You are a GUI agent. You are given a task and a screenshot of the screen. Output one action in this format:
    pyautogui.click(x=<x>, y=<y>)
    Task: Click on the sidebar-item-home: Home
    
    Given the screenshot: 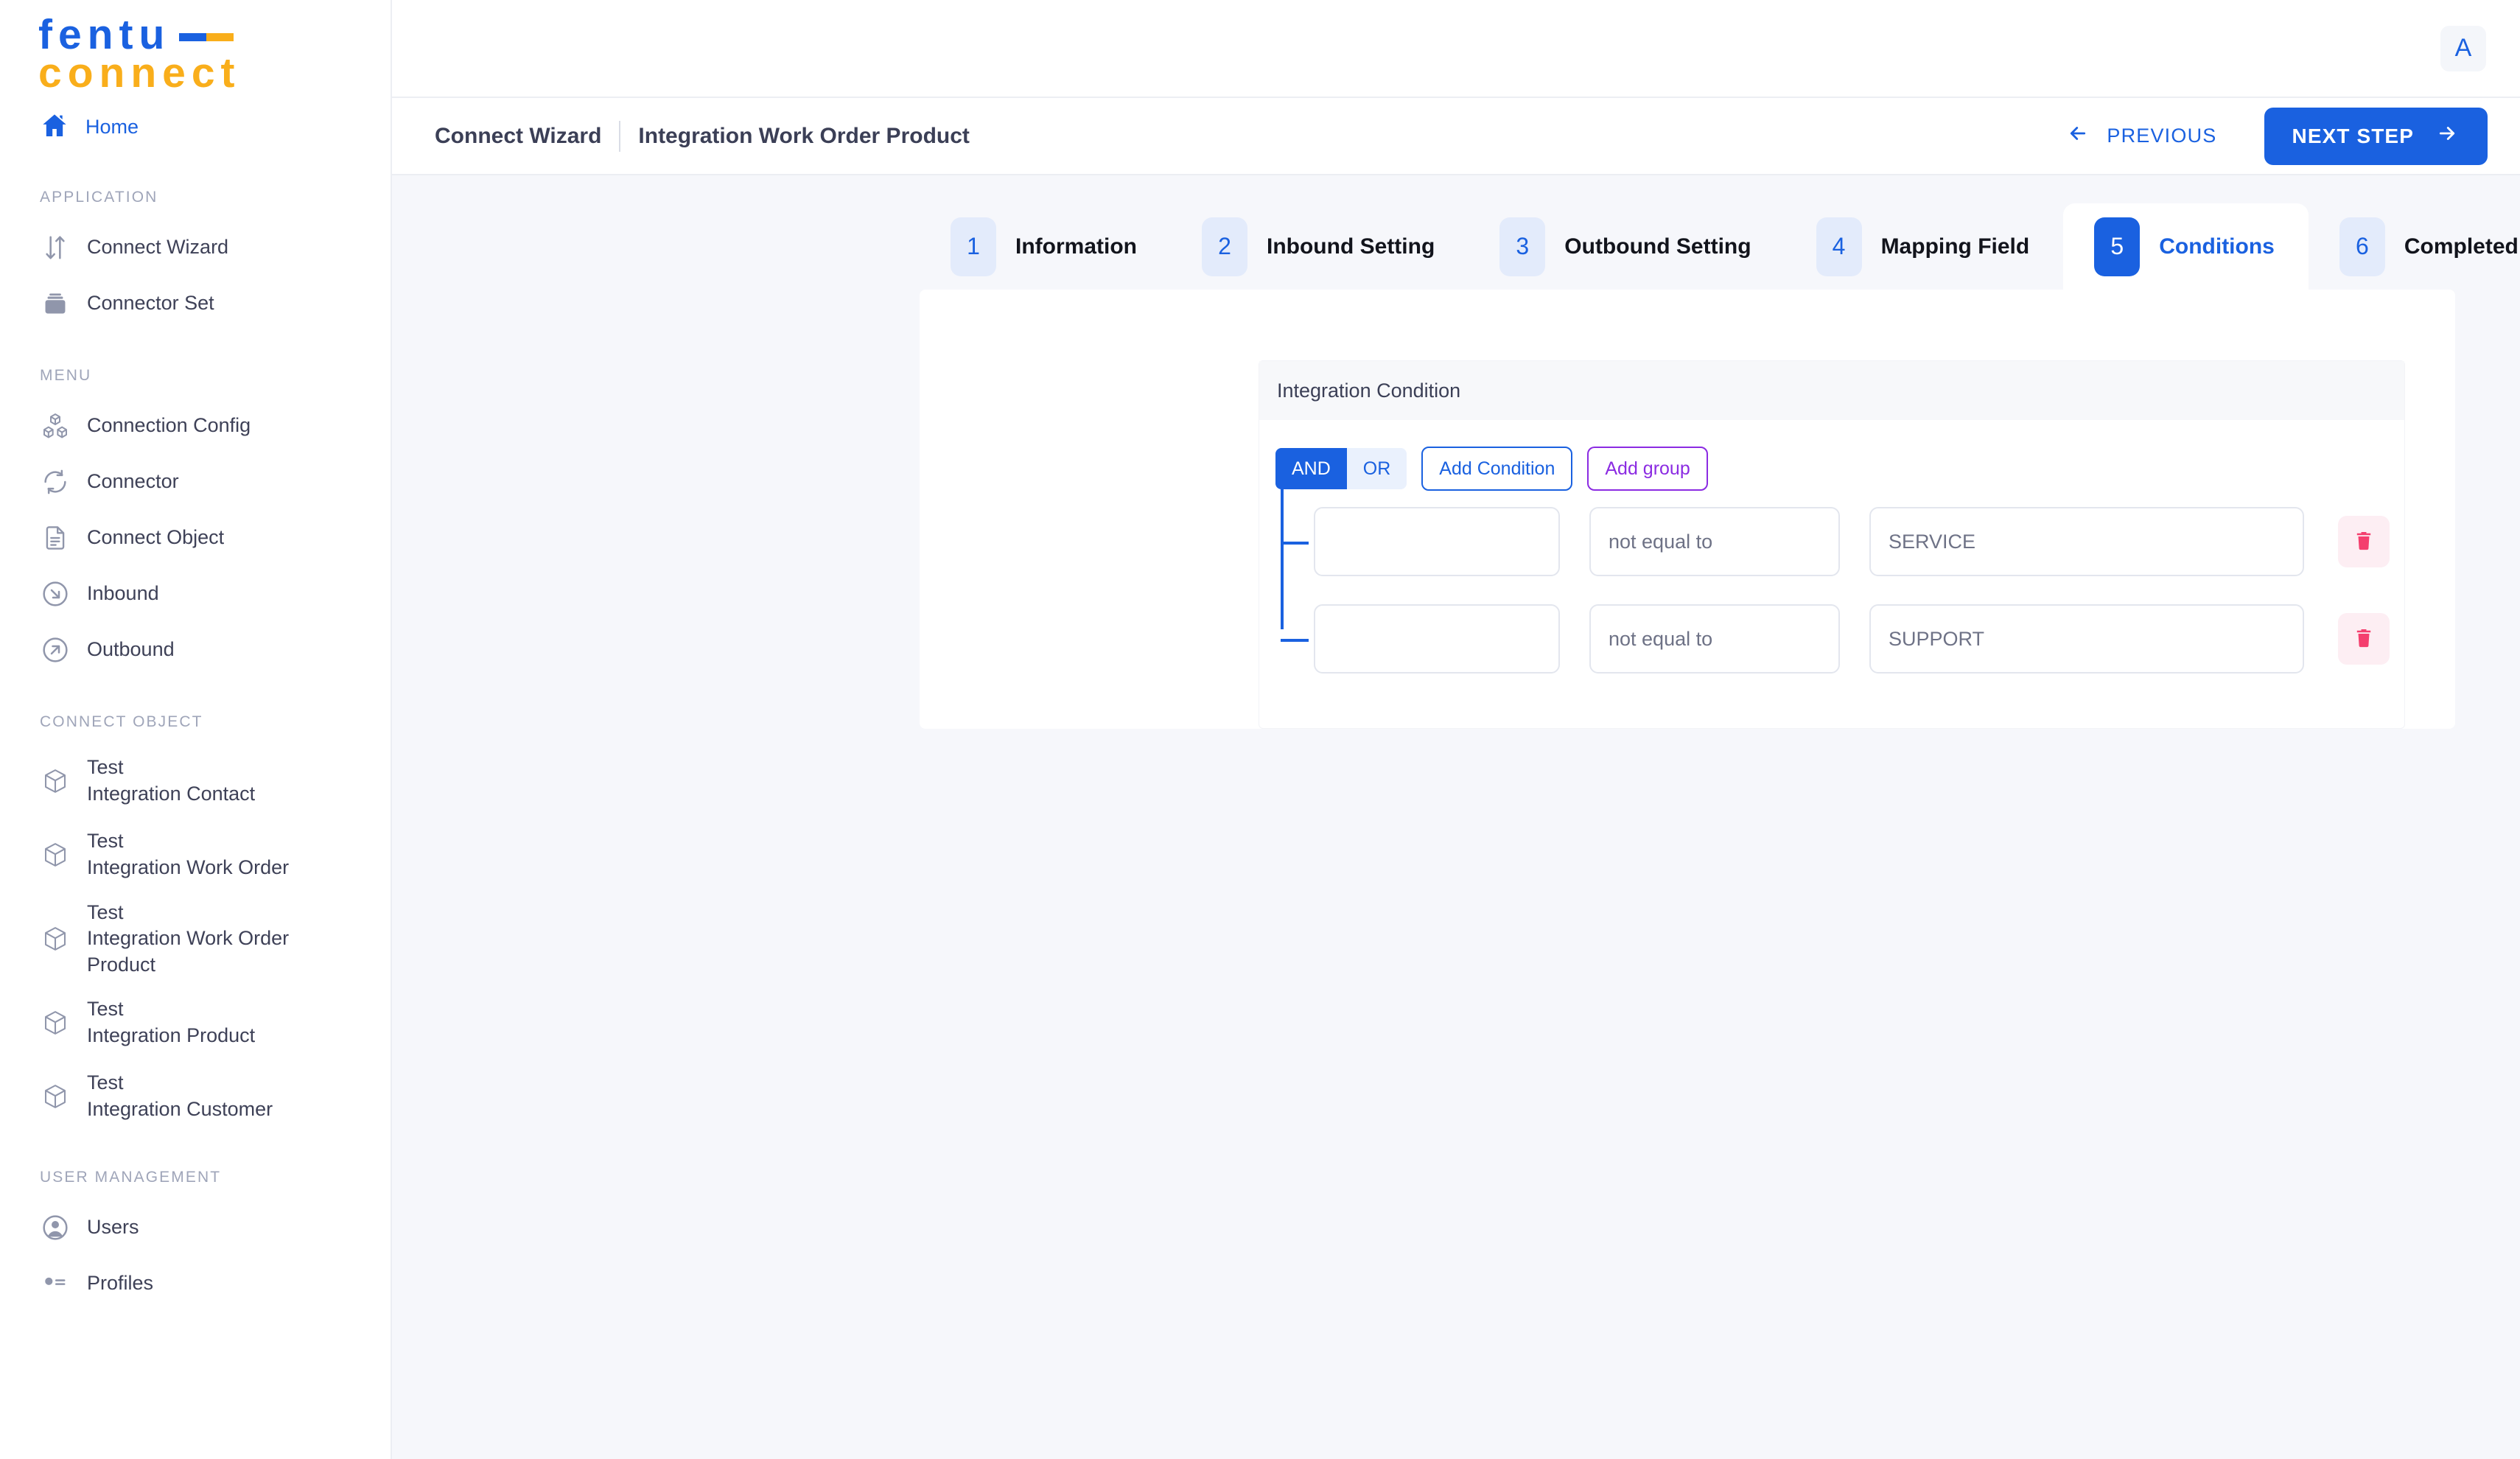 What is the action you would take?
    pyautogui.click(x=196, y=126)
    